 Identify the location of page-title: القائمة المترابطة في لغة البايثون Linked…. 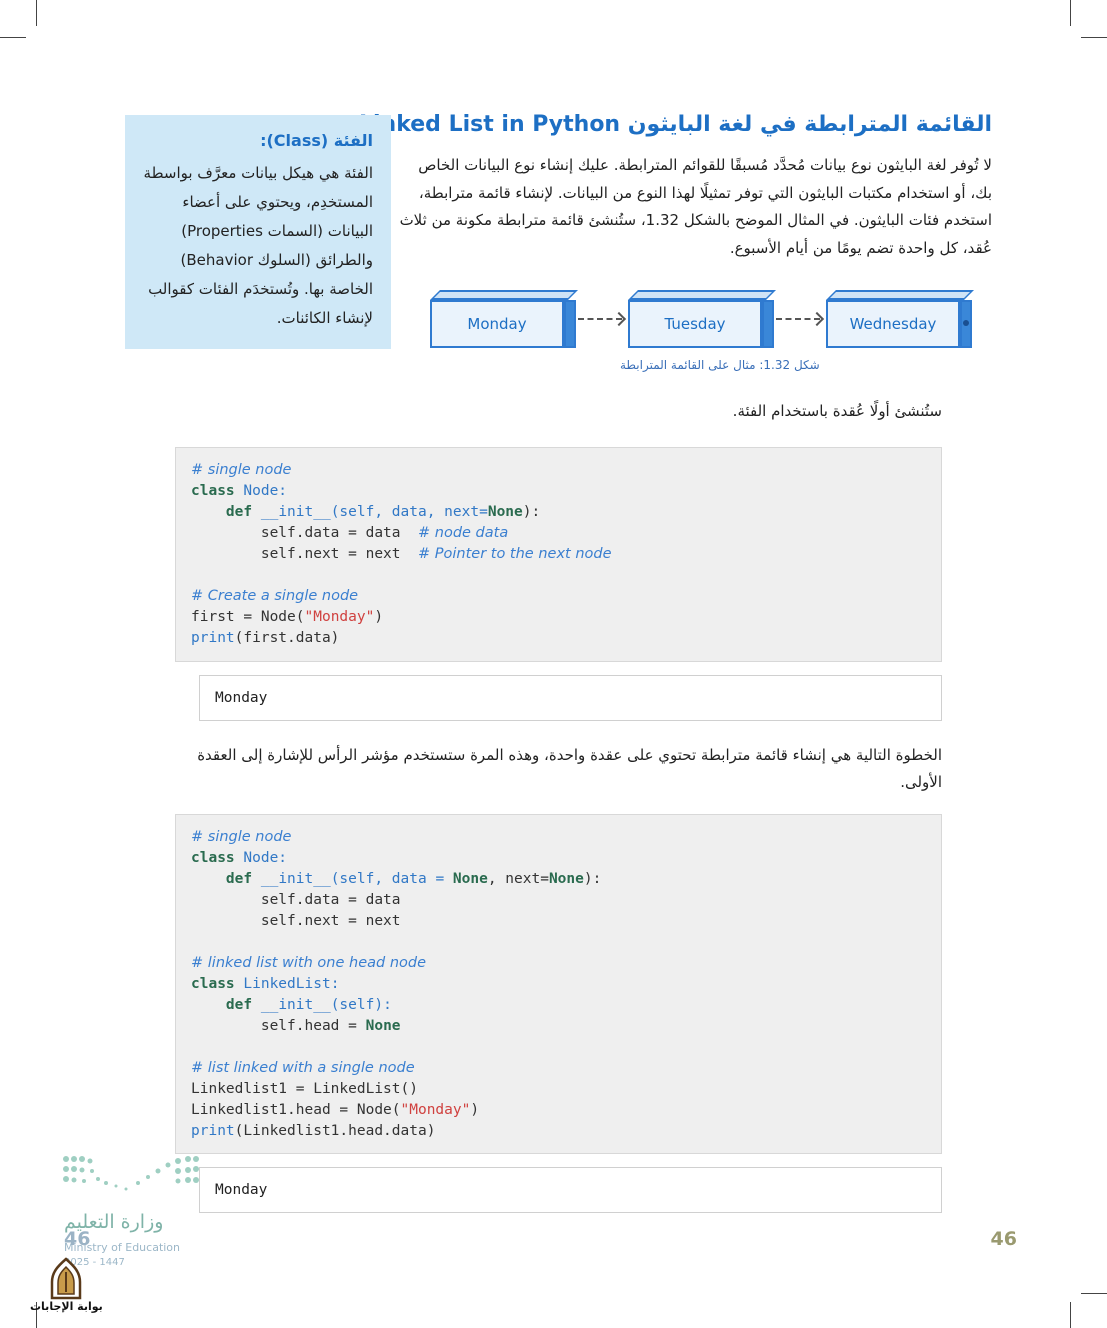
(675, 124).